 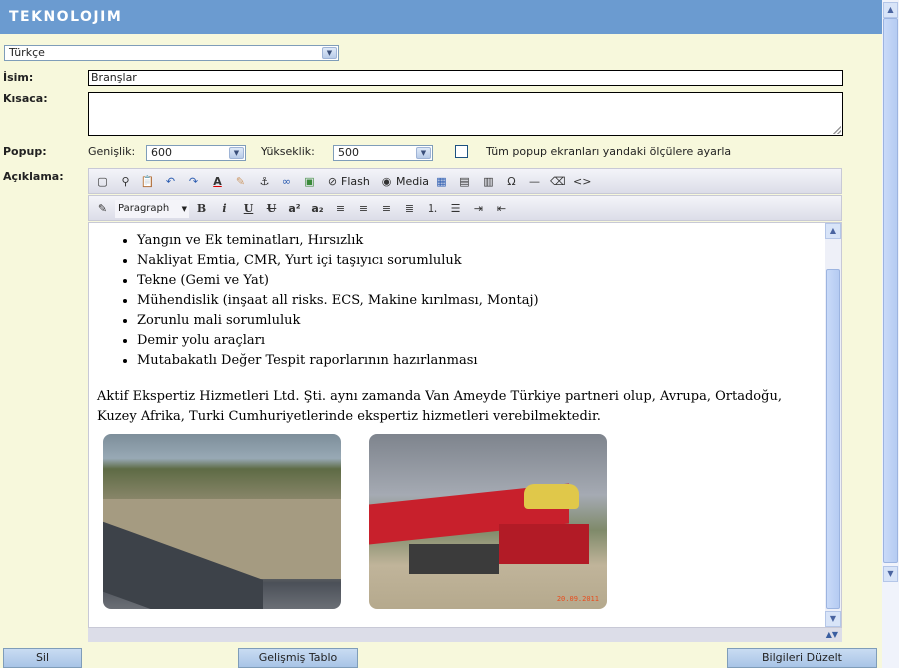 I want to click on redo-icon: ↷, so click(x=193, y=181).